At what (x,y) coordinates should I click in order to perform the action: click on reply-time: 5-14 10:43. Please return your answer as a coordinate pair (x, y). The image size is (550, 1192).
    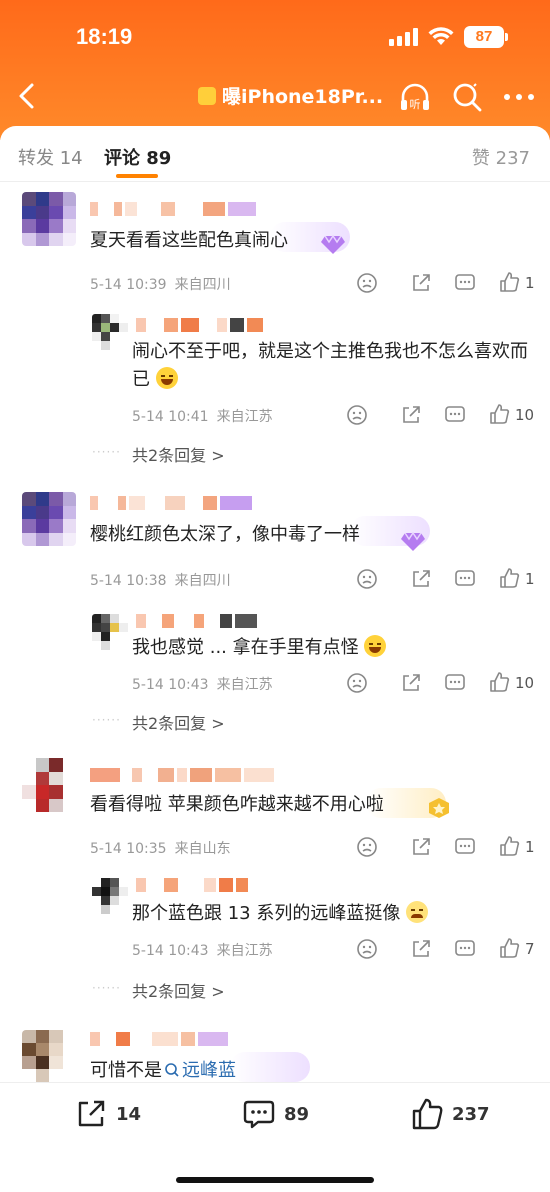
    Looking at the image, I should click on (170, 685).